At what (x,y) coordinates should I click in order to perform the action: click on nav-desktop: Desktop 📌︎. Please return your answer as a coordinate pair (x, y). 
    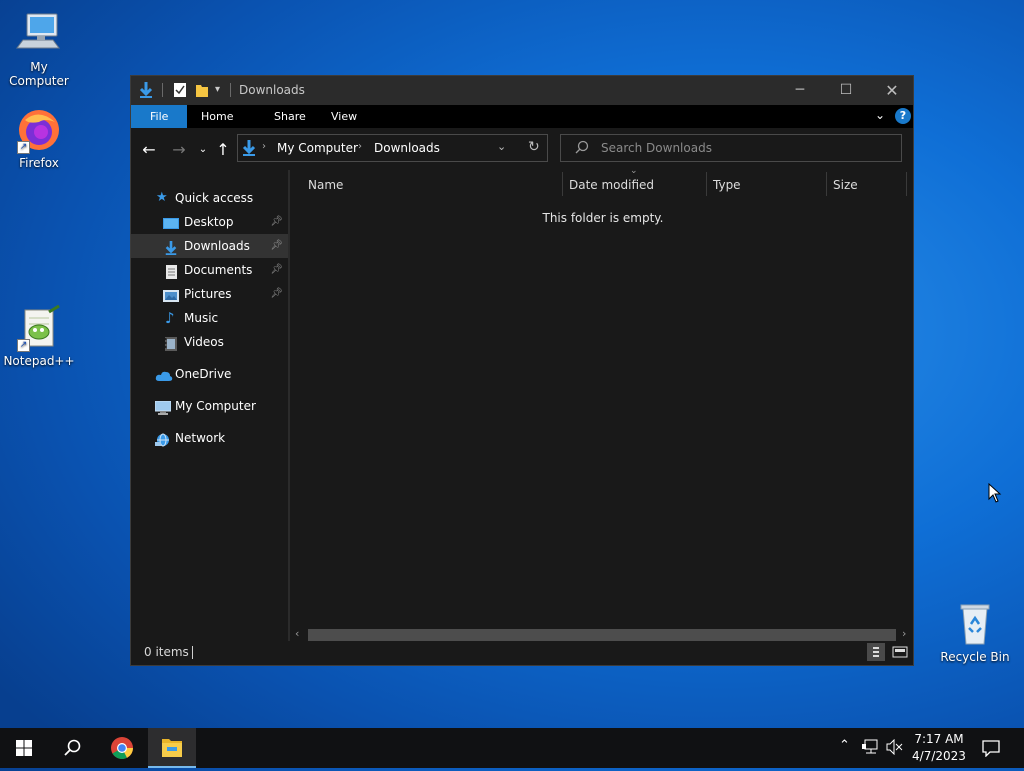
    Looking at the image, I should click on (209, 222).